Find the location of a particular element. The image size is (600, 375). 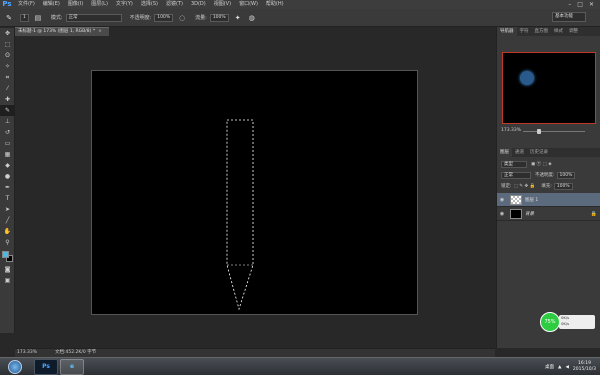

pressure-size-icon: ◍ is located at coordinates (252, 18).